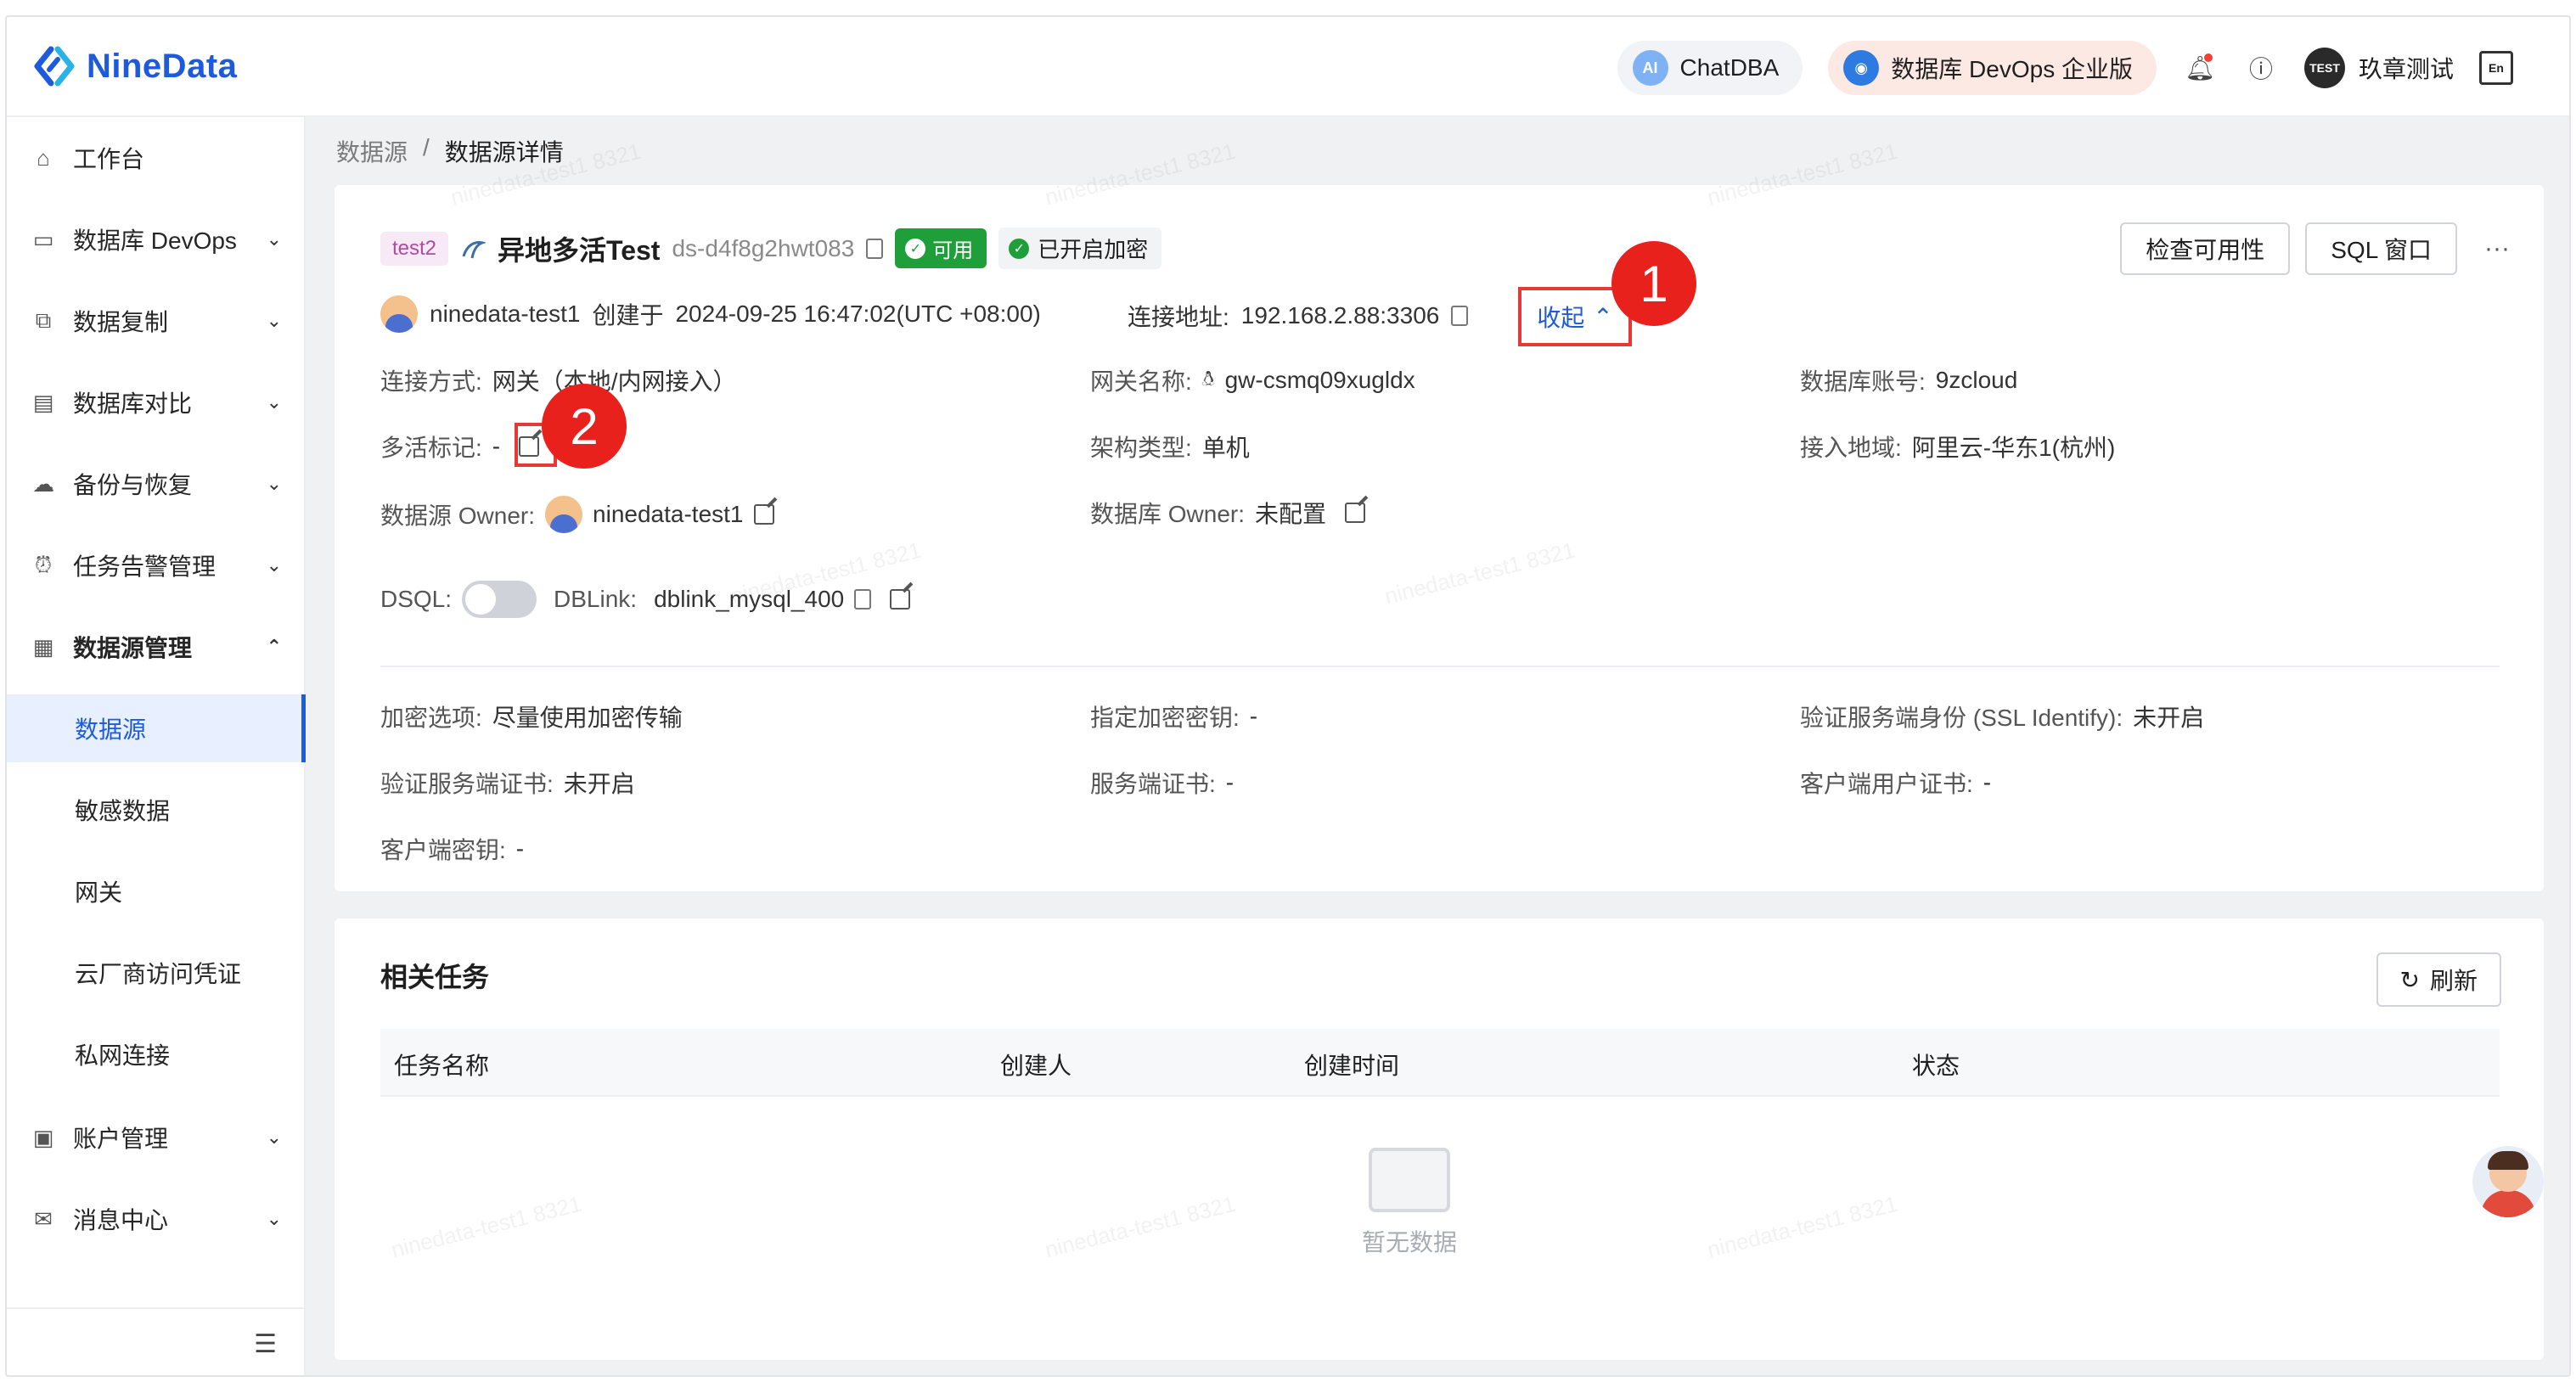 Image resolution: width=2576 pixels, height=1382 pixels. Describe the element at coordinates (763, 247) in the screenshot. I see `datasource-id: ds-d4f8g2hwt083` at that location.